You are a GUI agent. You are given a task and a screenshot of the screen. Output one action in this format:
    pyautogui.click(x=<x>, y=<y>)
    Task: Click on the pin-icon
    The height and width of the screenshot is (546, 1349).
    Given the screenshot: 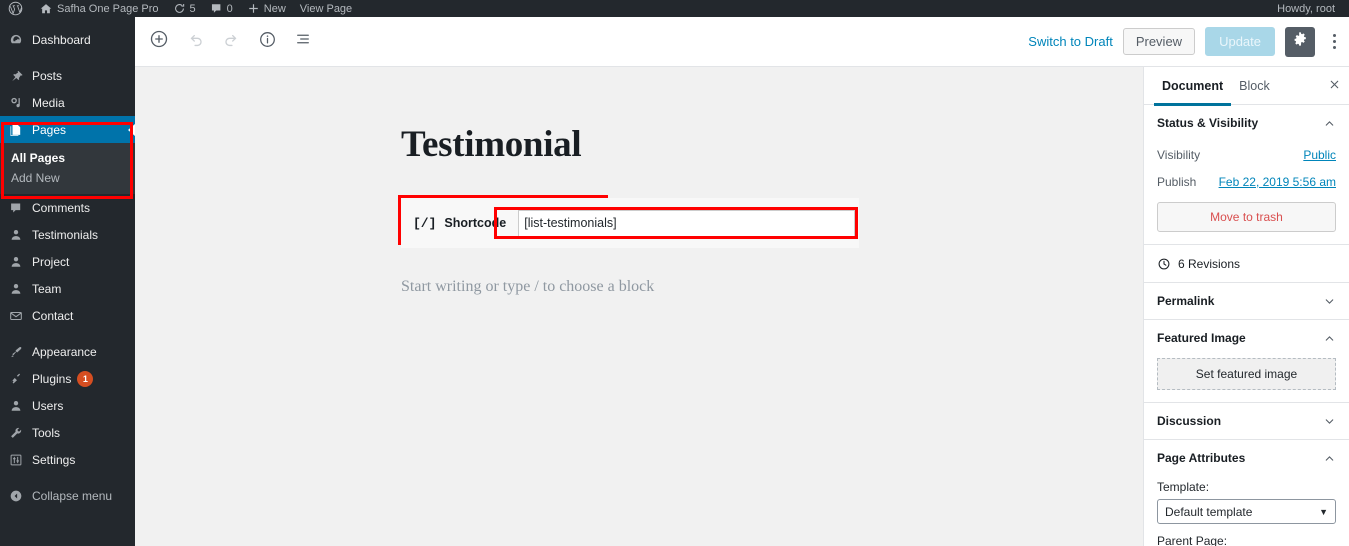 What is the action you would take?
    pyautogui.click(x=19, y=76)
    